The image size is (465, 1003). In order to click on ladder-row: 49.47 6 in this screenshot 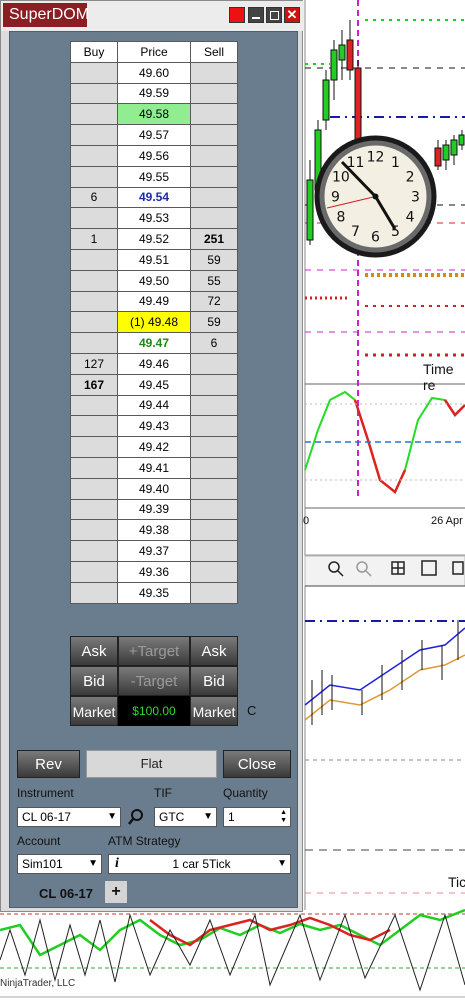, I will do `click(154, 343)`.